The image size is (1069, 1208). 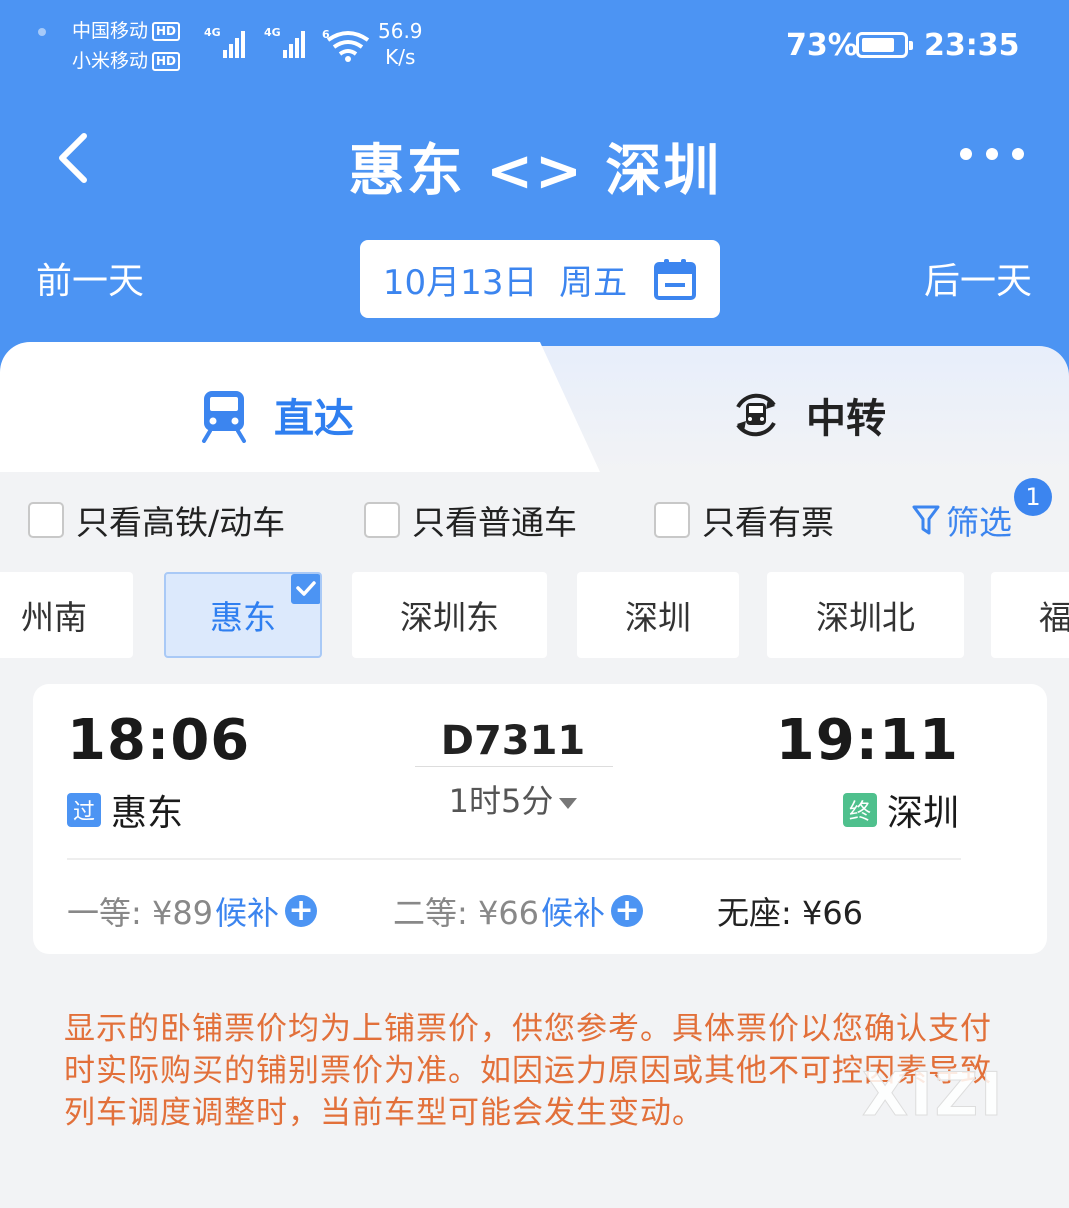 I want to click on station-chip-row: 州南 惠东 深圳东 深圳 深圳北 福, so click(x=534, y=616).